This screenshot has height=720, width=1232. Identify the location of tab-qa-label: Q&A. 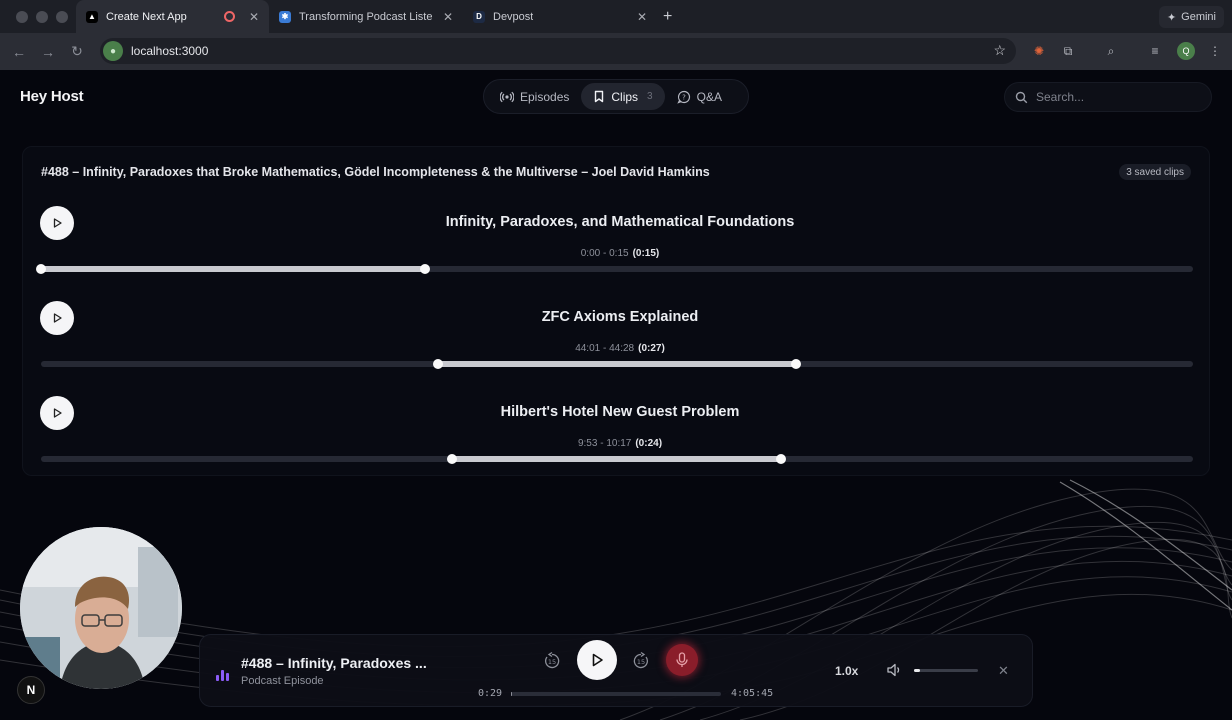
(709, 96).